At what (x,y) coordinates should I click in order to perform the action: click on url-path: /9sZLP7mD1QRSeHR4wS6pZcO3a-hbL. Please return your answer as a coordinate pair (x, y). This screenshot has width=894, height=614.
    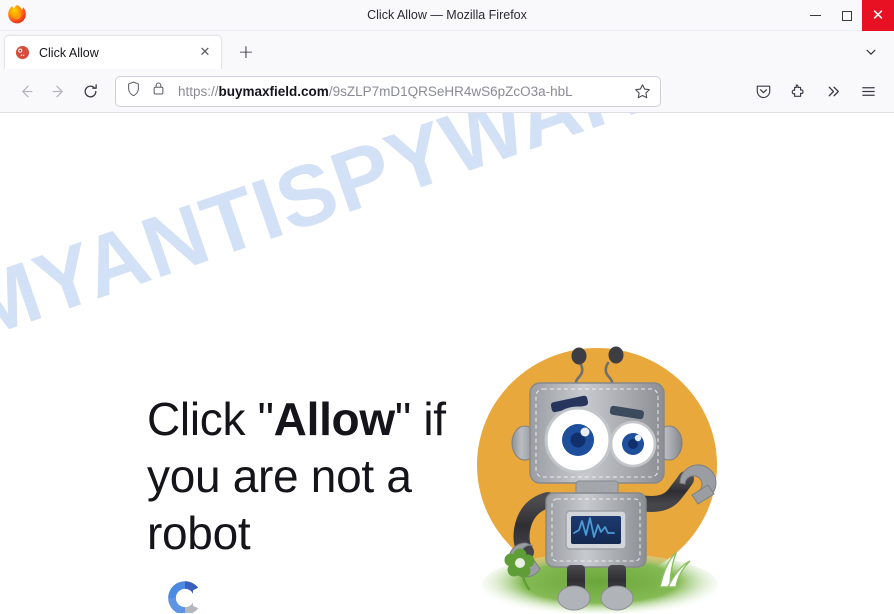
    Looking at the image, I should click on (450, 91).